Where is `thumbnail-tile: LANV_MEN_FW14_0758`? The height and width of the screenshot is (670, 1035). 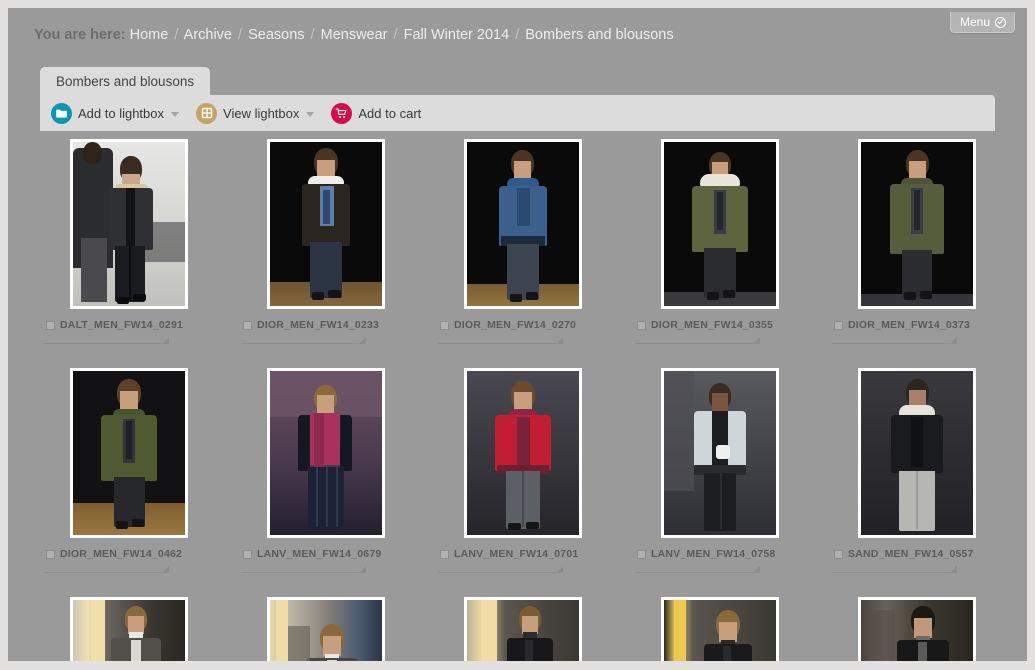
thumbnail-tile: LANV_MEN_FW14_0758 is located at coordinates (720, 471).